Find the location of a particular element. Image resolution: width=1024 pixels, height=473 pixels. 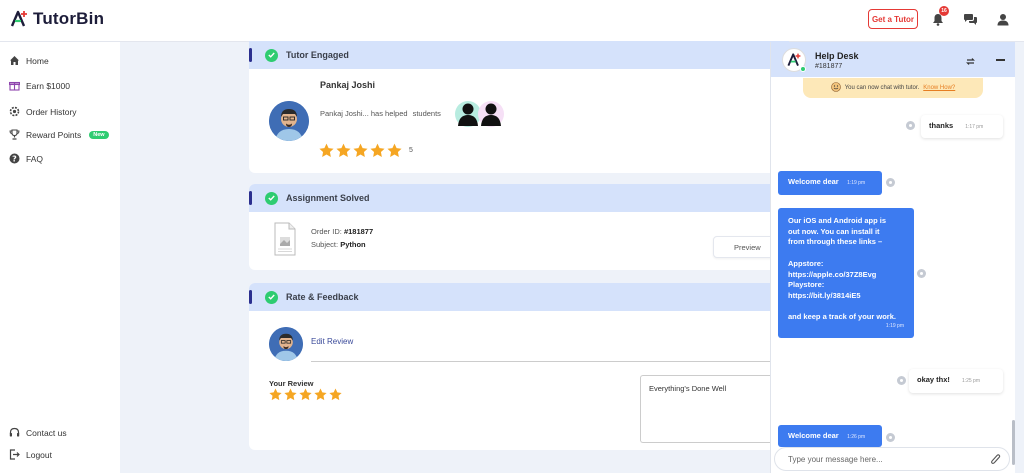

logout-icon is located at coordinates (14, 454).